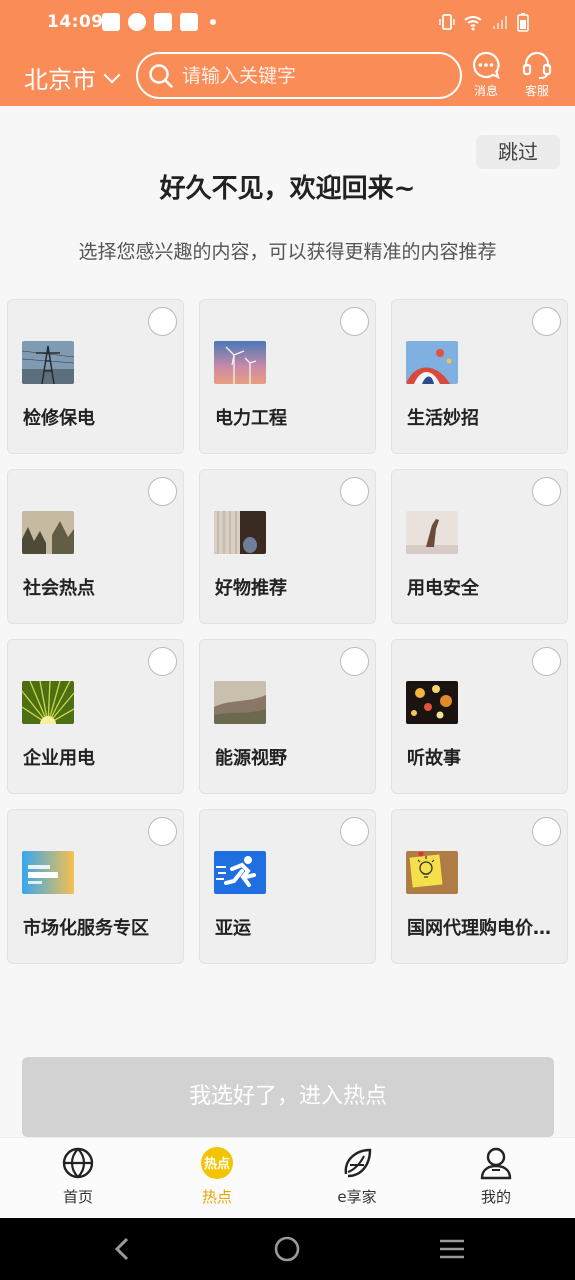  What do you see at coordinates (496, 1163) in the screenshot?
I see `user-icon` at bounding box center [496, 1163].